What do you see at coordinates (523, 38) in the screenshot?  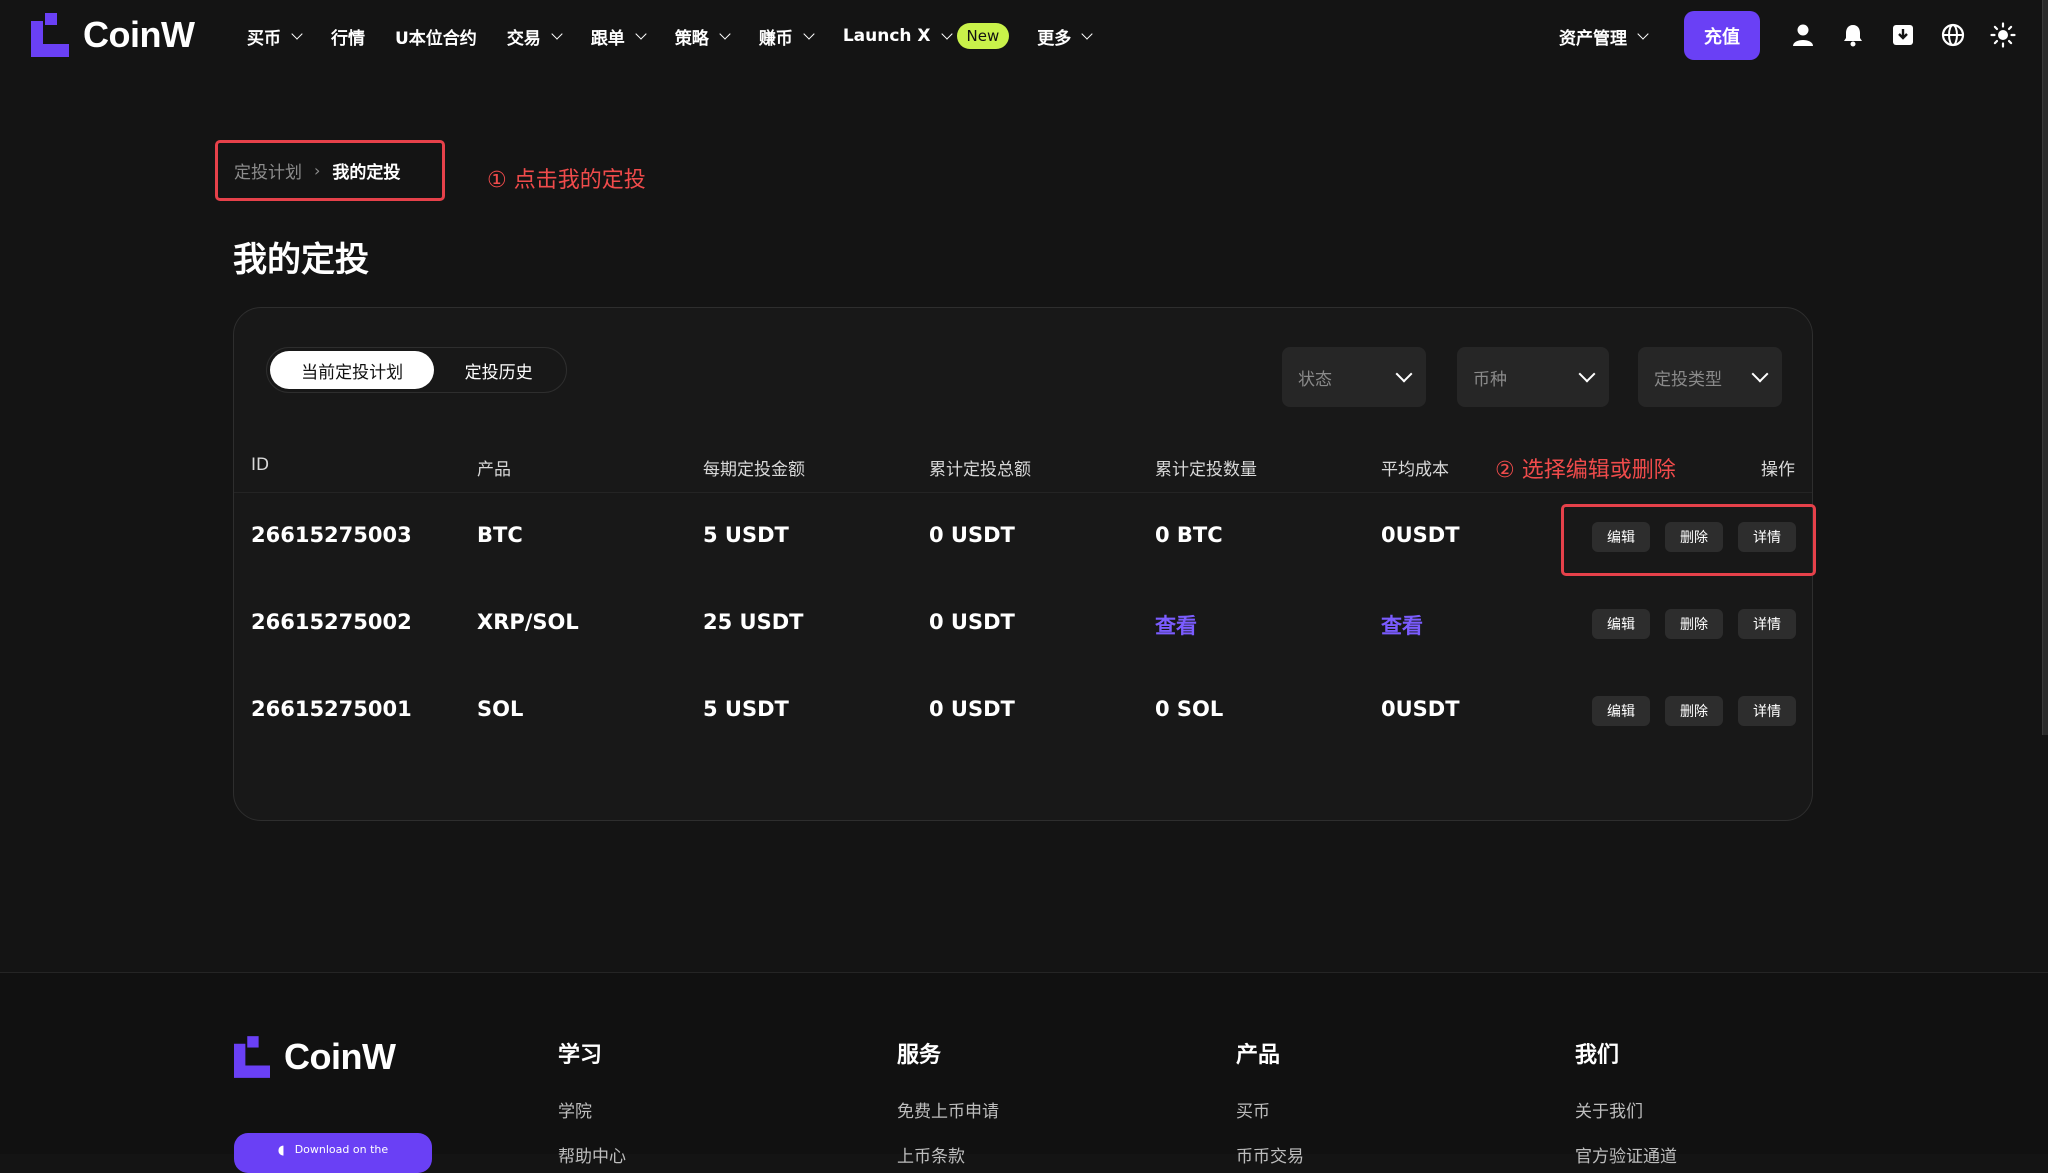 I see `menu-label: 交易` at bounding box center [523, 38].